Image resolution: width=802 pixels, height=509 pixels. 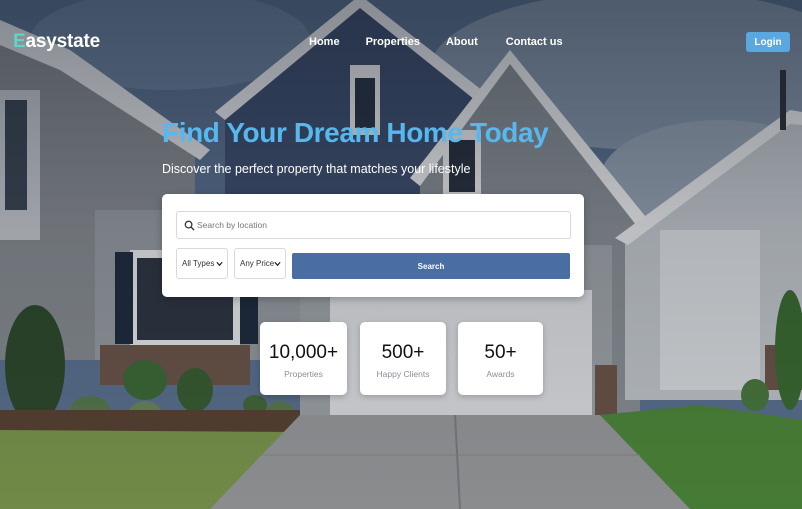 What do you see at coordinates (355, 132) in the screenshot?
I see `hero-title: Find Your Dream Home Today` at bounding box center [355, 132].